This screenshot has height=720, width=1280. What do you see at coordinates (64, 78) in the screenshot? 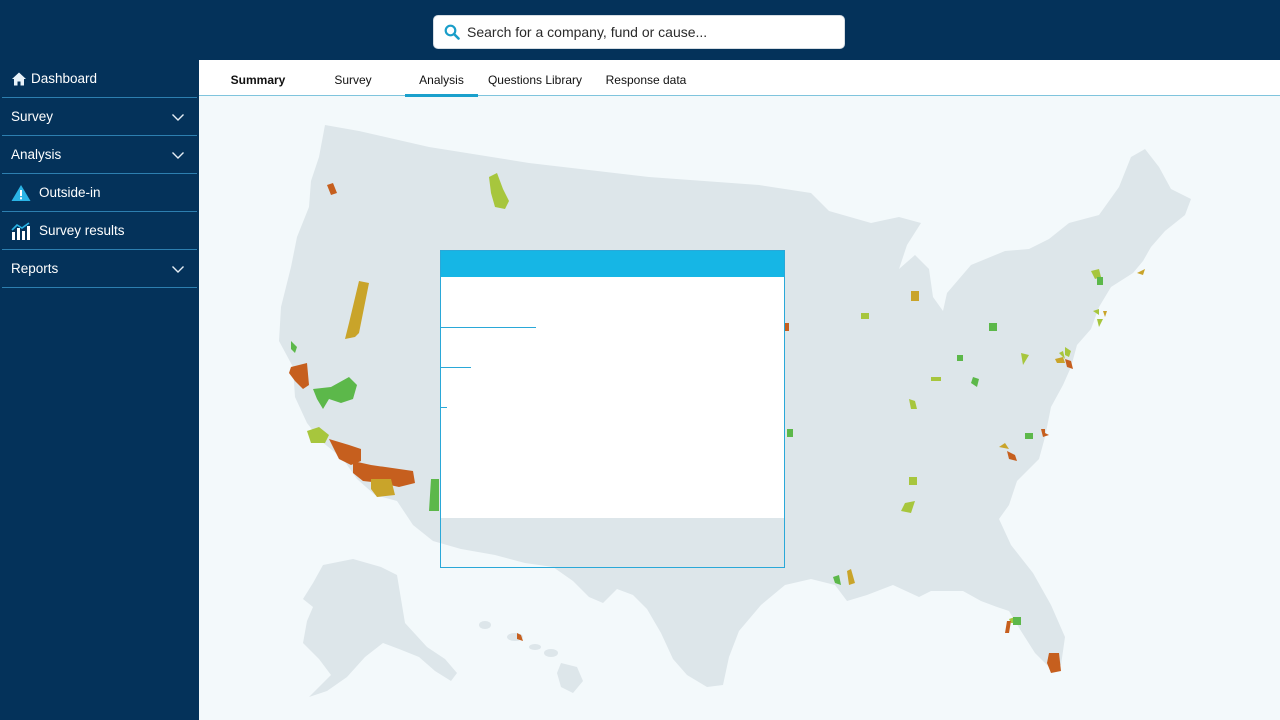
I see `sidebar-item-label: Dashboard` at bounding box center [64, 78].